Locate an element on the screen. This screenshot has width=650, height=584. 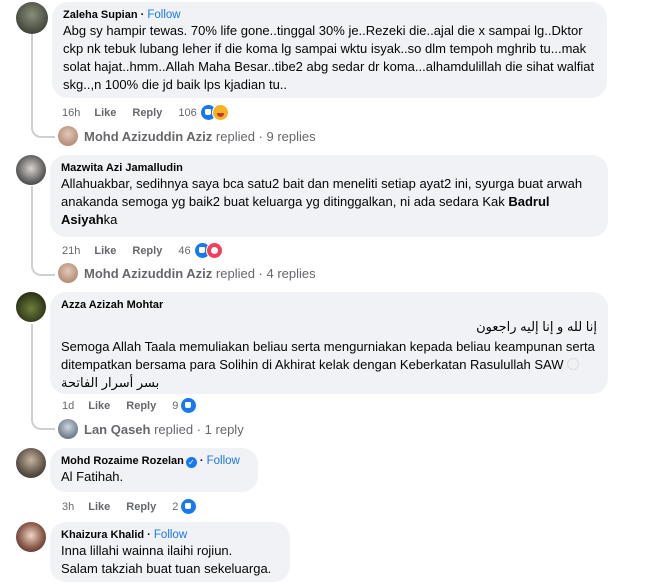
comment-text: Al Fatihah. is located at coordinates (92, 476).